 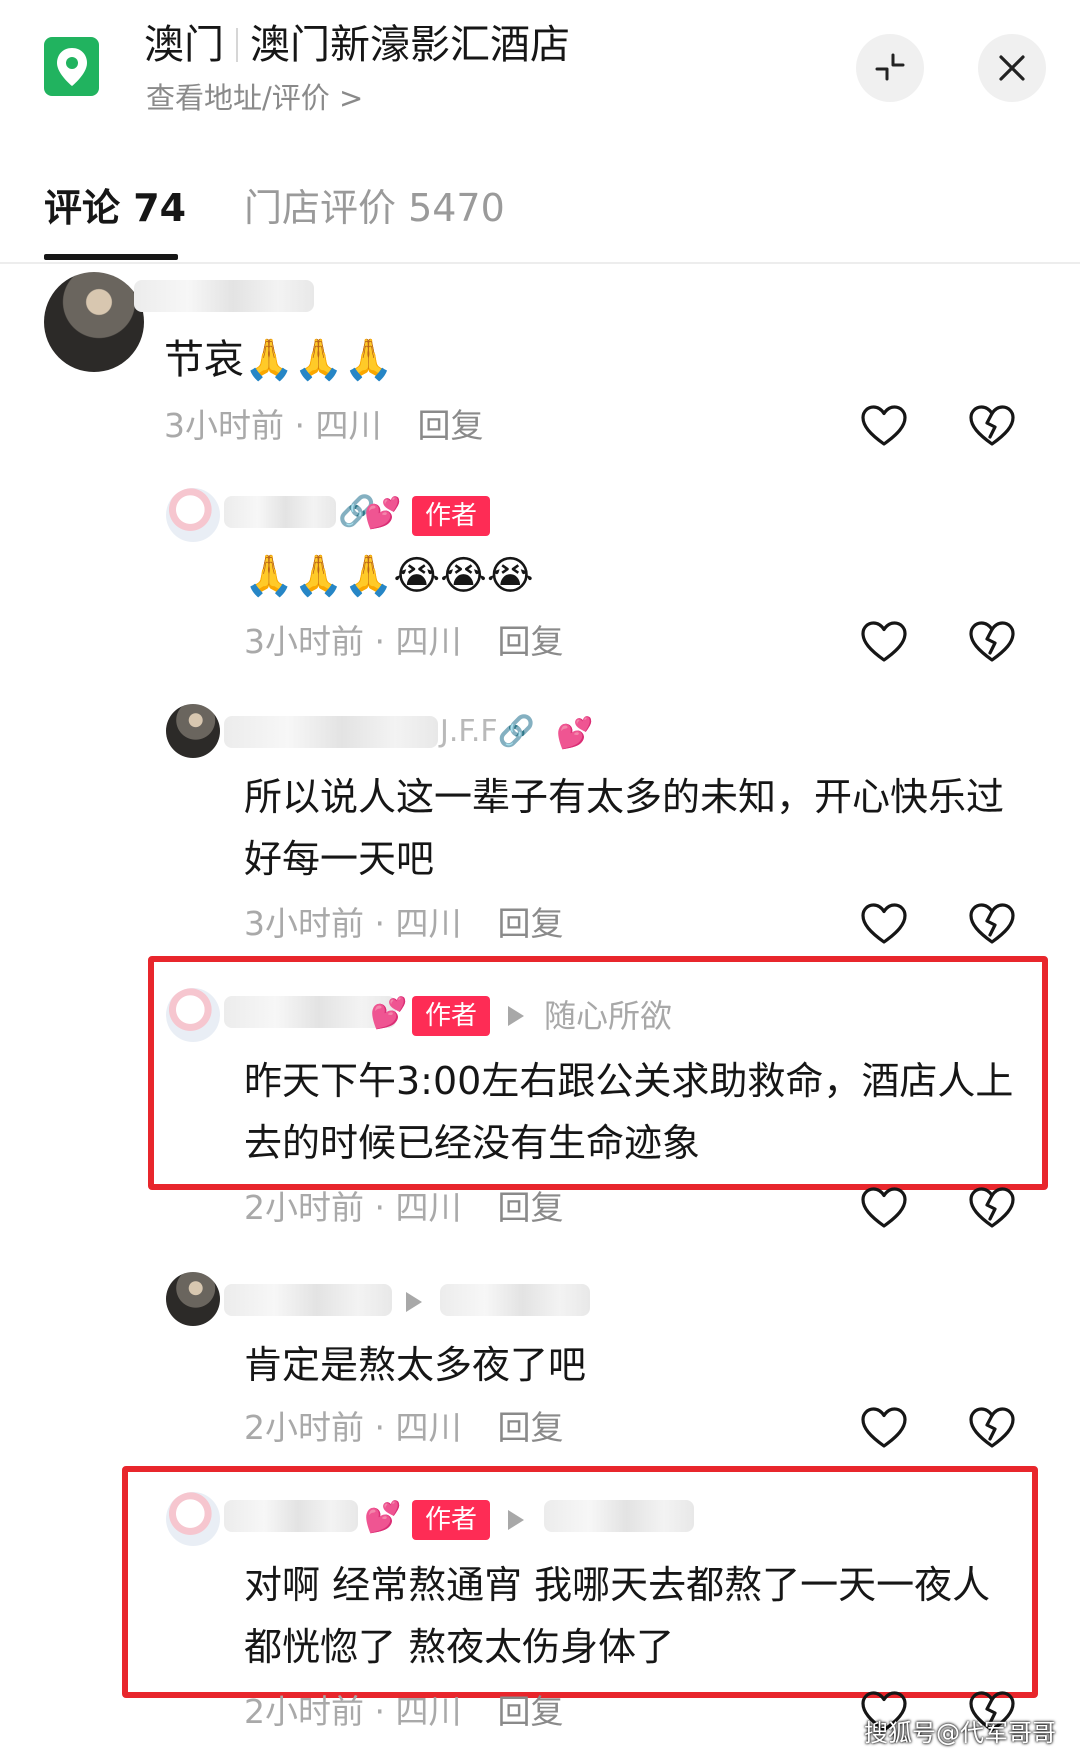 I want to click on close-icon, so click(x=1012, y=68).